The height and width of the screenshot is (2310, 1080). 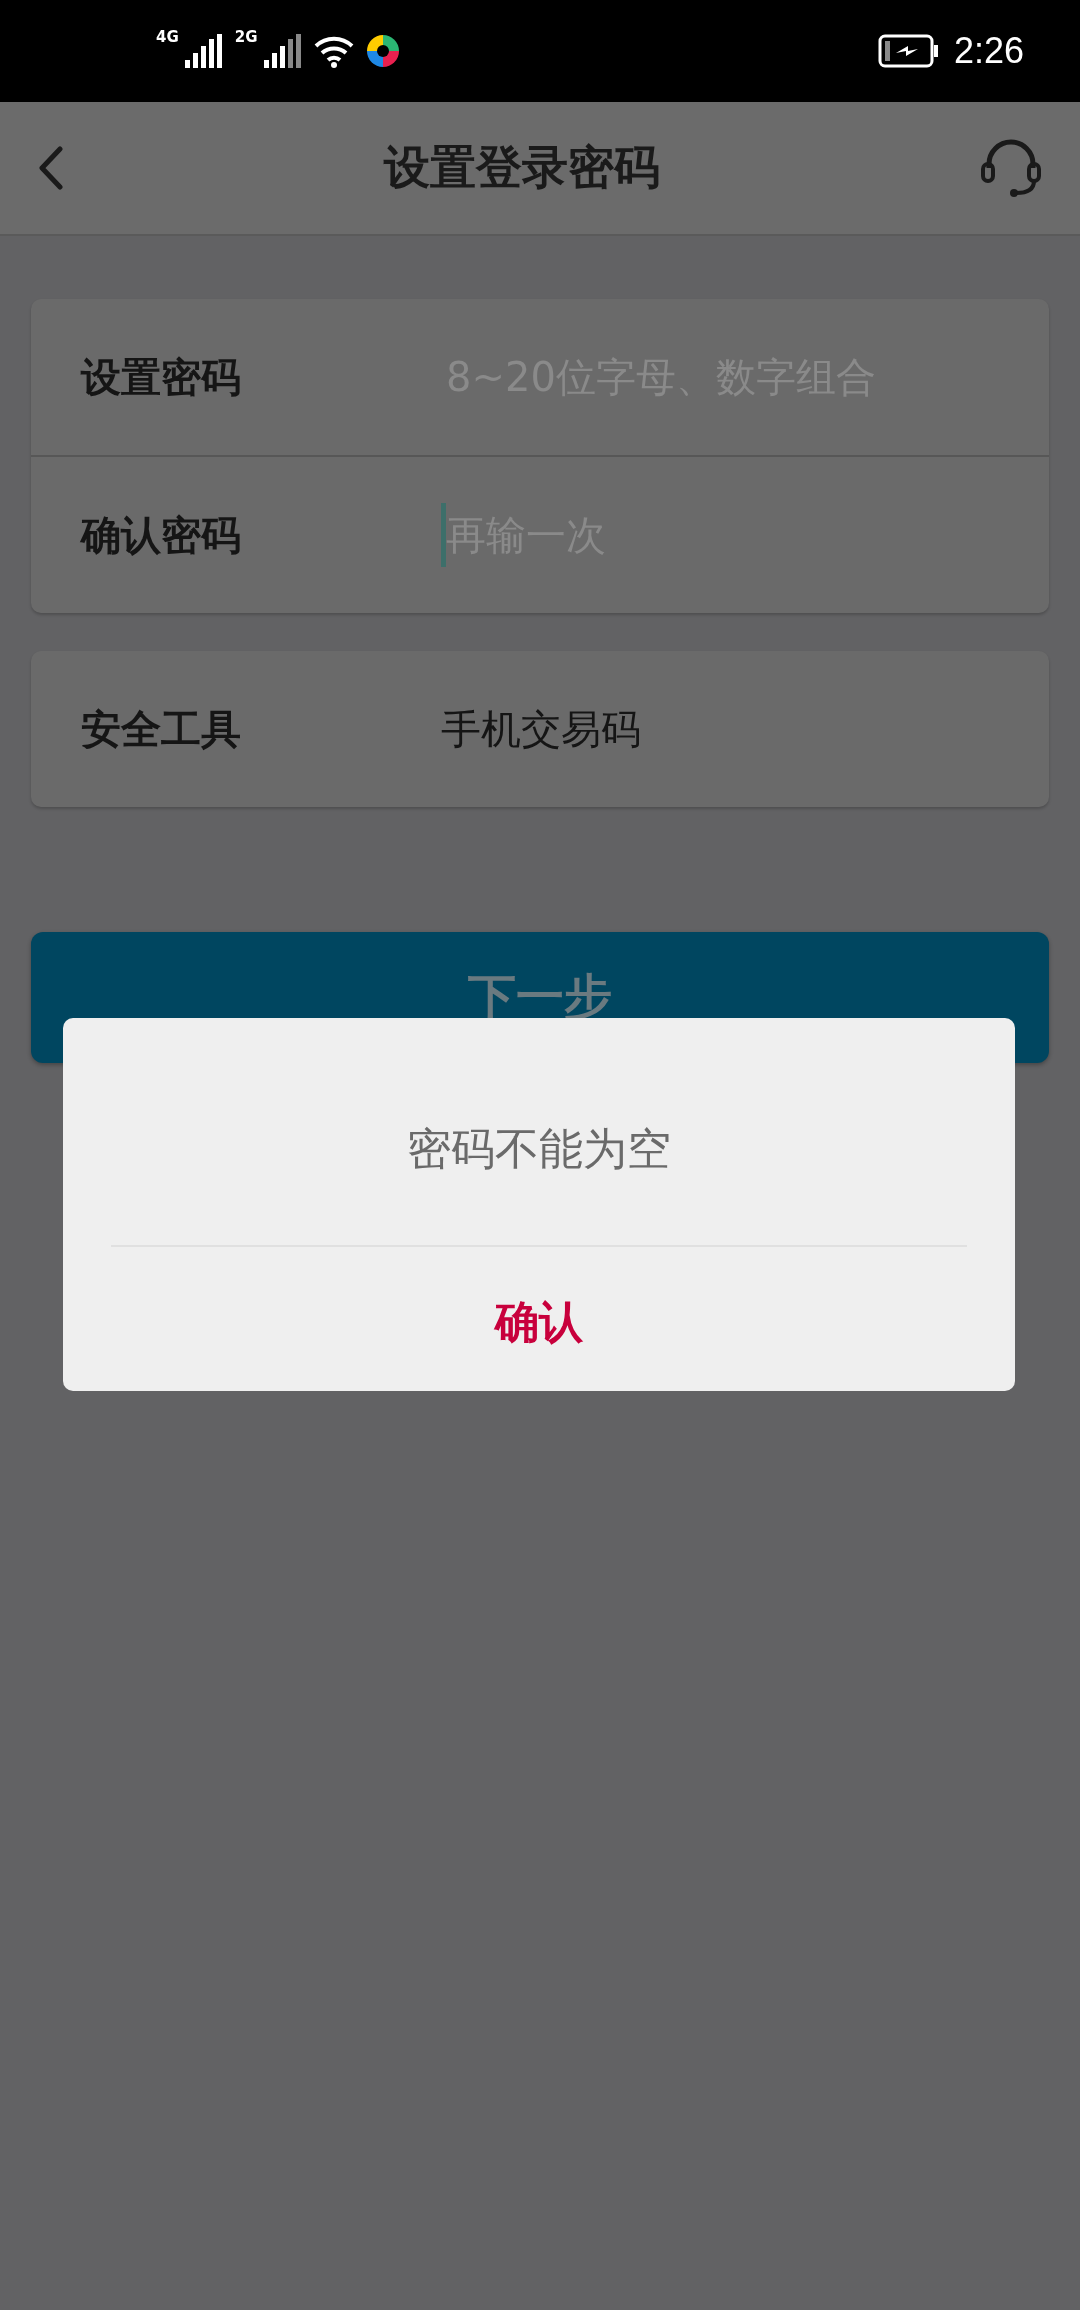 I want to click on wifi-icon, so click(x=333, y=51).